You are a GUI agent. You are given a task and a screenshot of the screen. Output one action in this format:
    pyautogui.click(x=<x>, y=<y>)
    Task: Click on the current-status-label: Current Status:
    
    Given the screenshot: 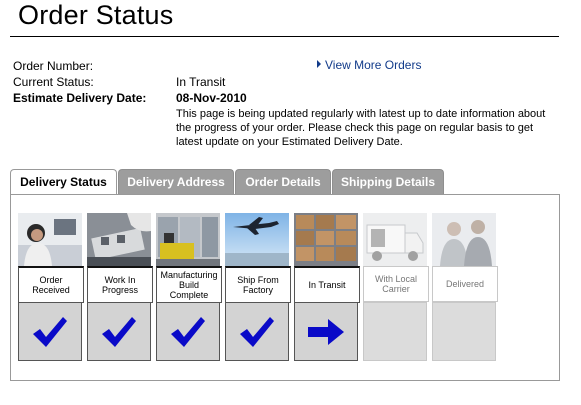 What is the action you would take?
    pyautogui.click(x=53, y=82)
    